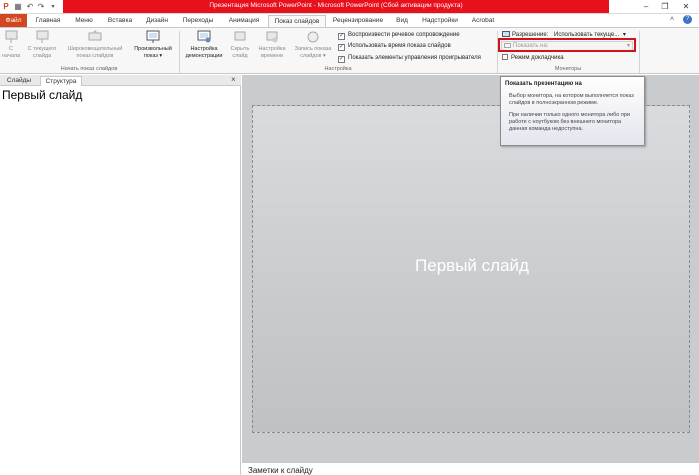  I want to click on help-icon: ?, so click(687, 19).